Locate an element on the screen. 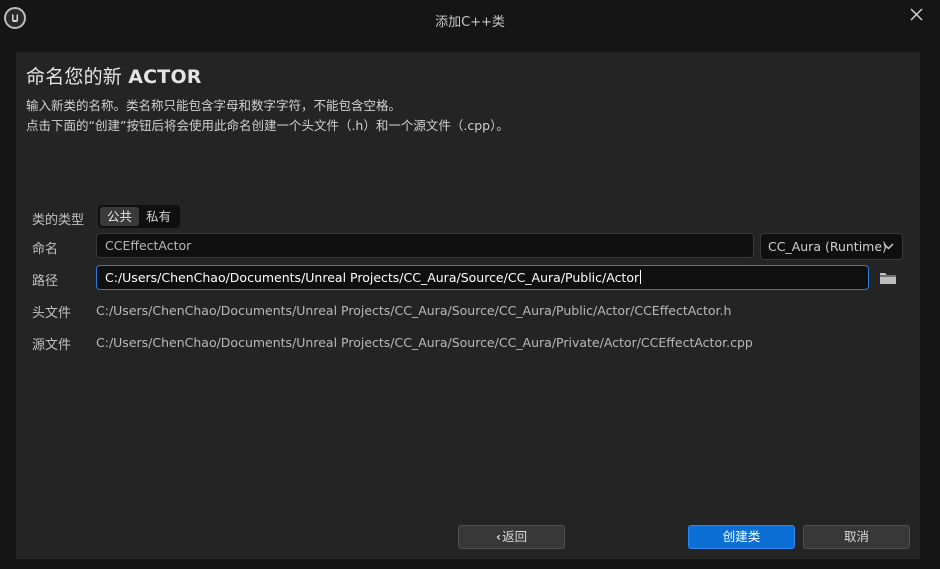 Image resolution: width=940 pixels, height=569 pixels. chevron-down-icon is located at coordinates (888, 250).